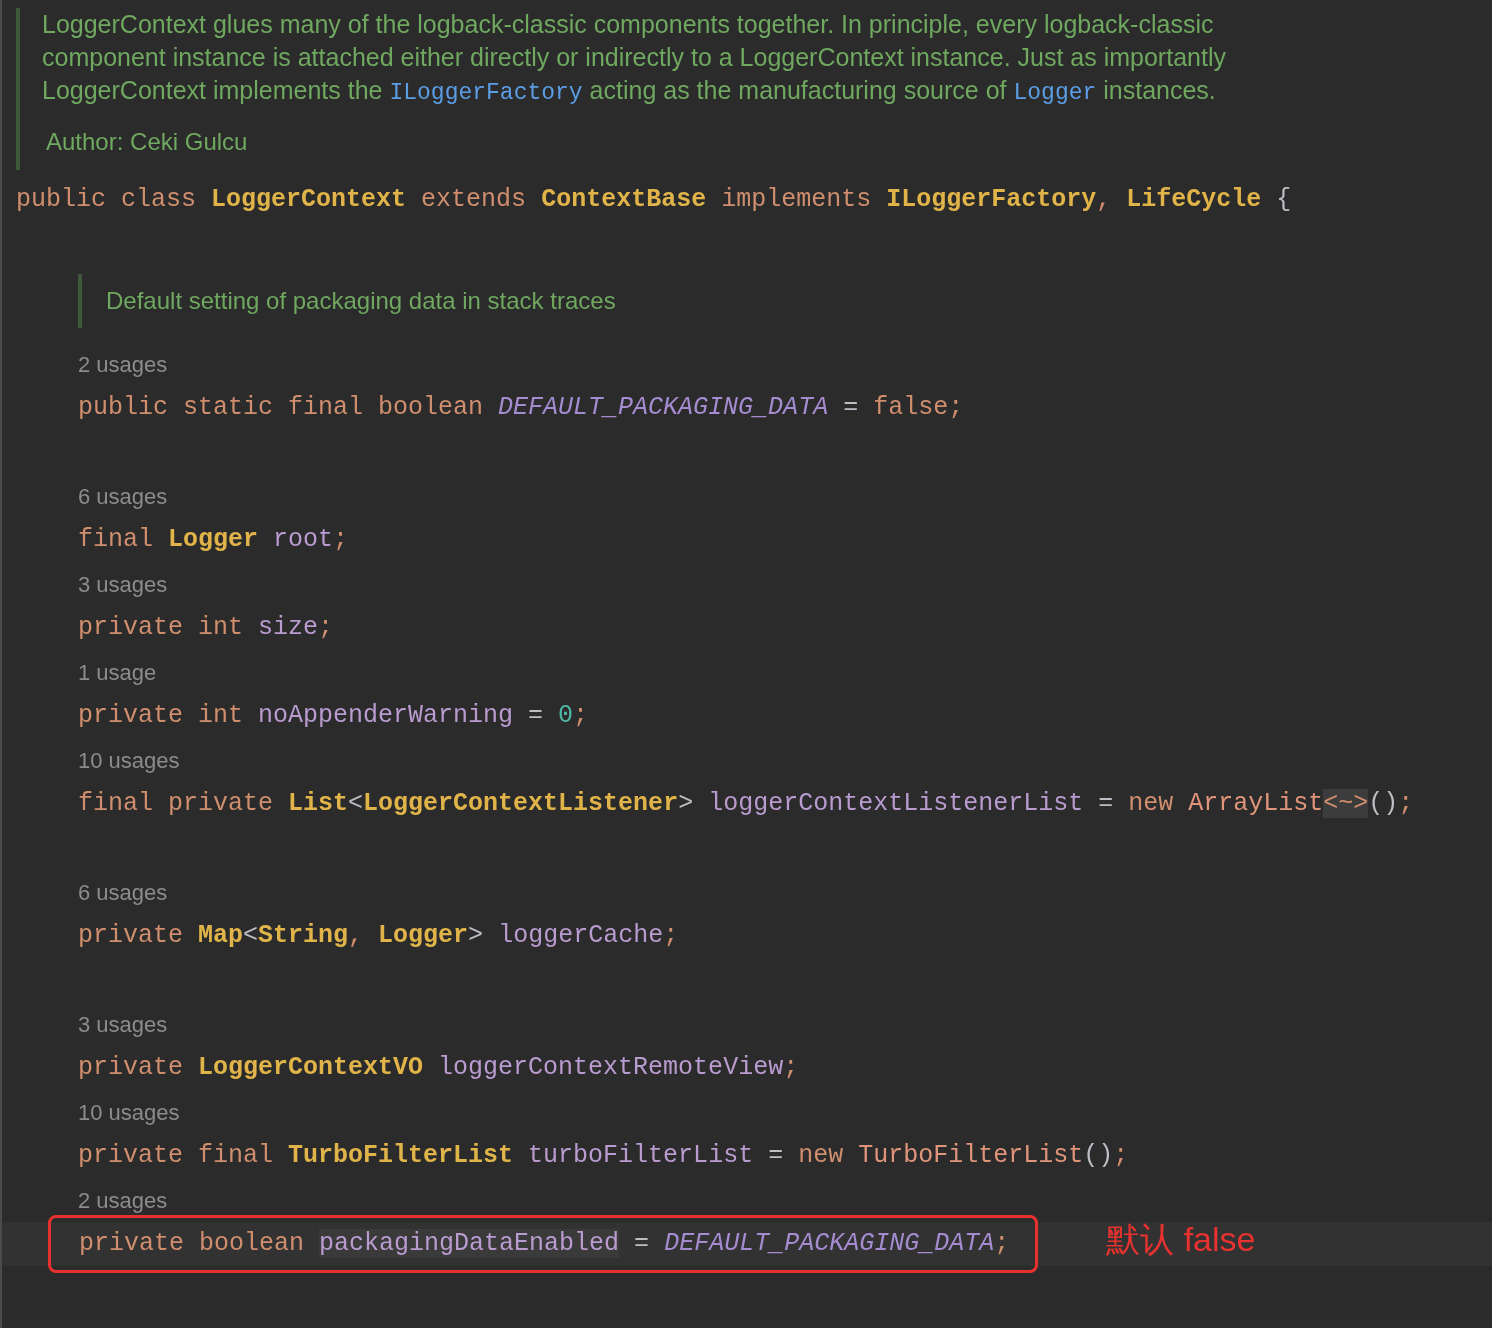  Describe the element at coordinates (361, 301) in the screenshot. I see `doc-comment-text: Default setting of packaging data in stack traces` at that location.